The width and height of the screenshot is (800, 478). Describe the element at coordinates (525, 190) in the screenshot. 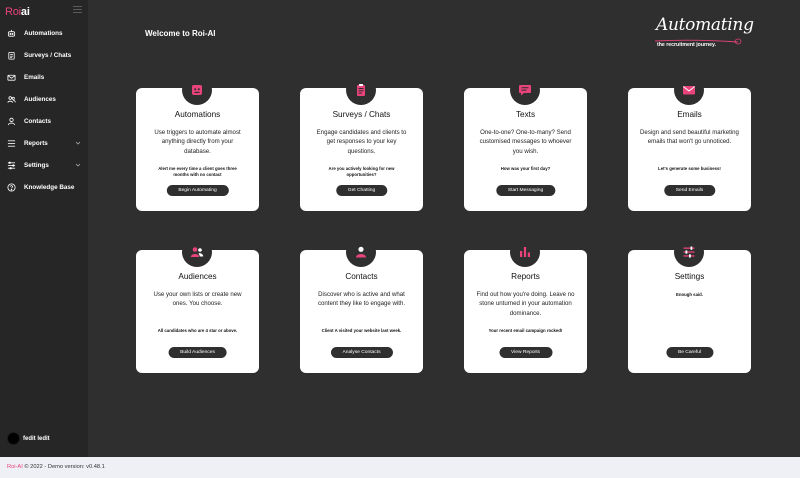

I see `start-messaging-button: Start Messaging` at that location.